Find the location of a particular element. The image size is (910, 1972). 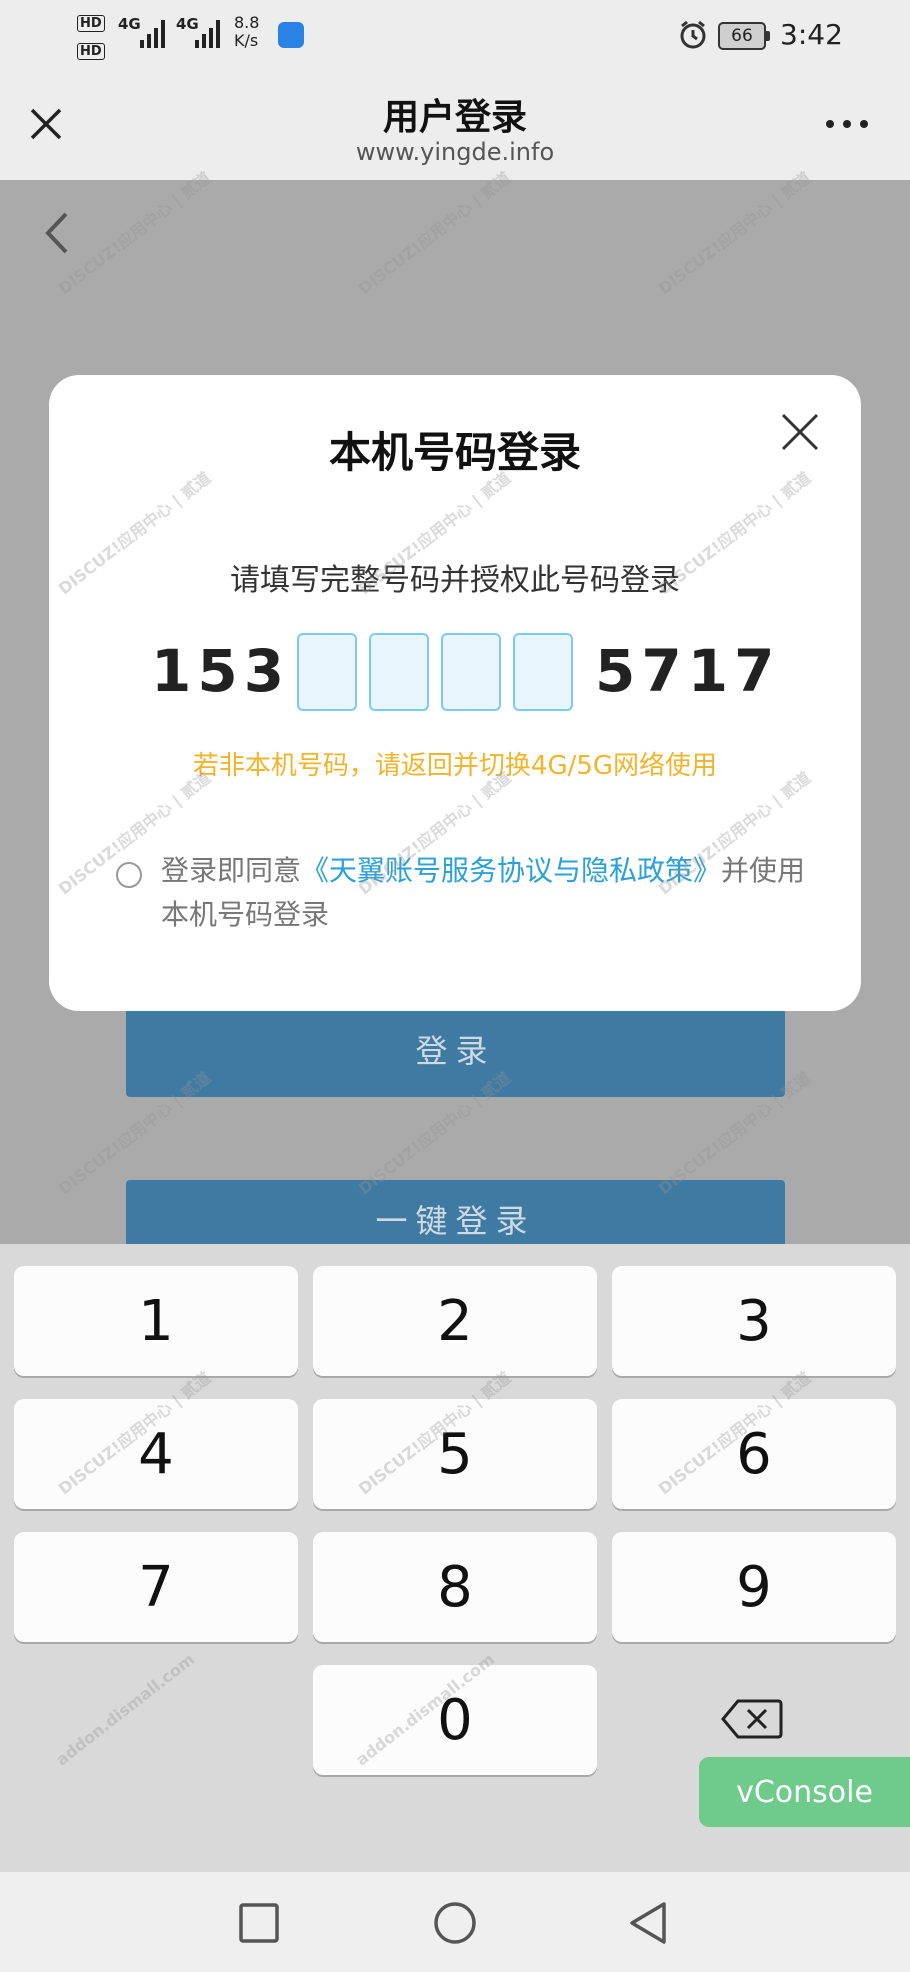

back-icon is located at coordinates (58, 233).